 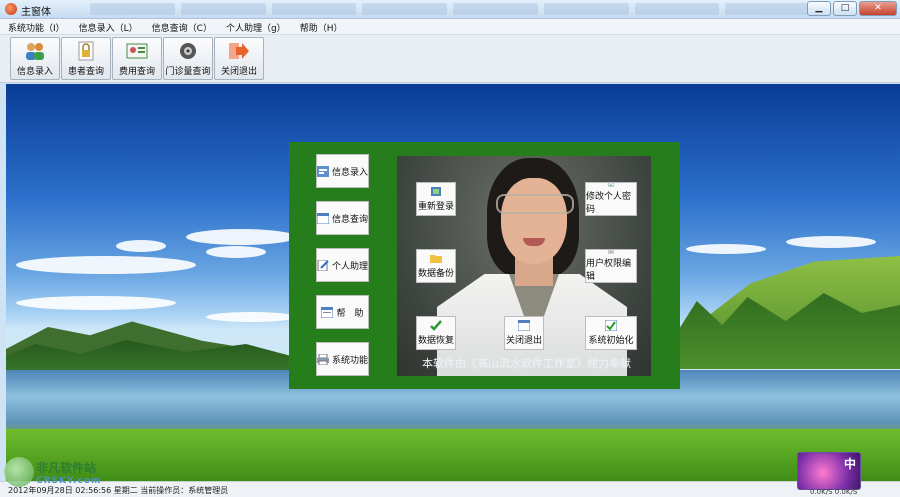 I want to click on credit-text: 本软件由《高山流水软件工作室》倾力奉献, so click(x=526, y=363).